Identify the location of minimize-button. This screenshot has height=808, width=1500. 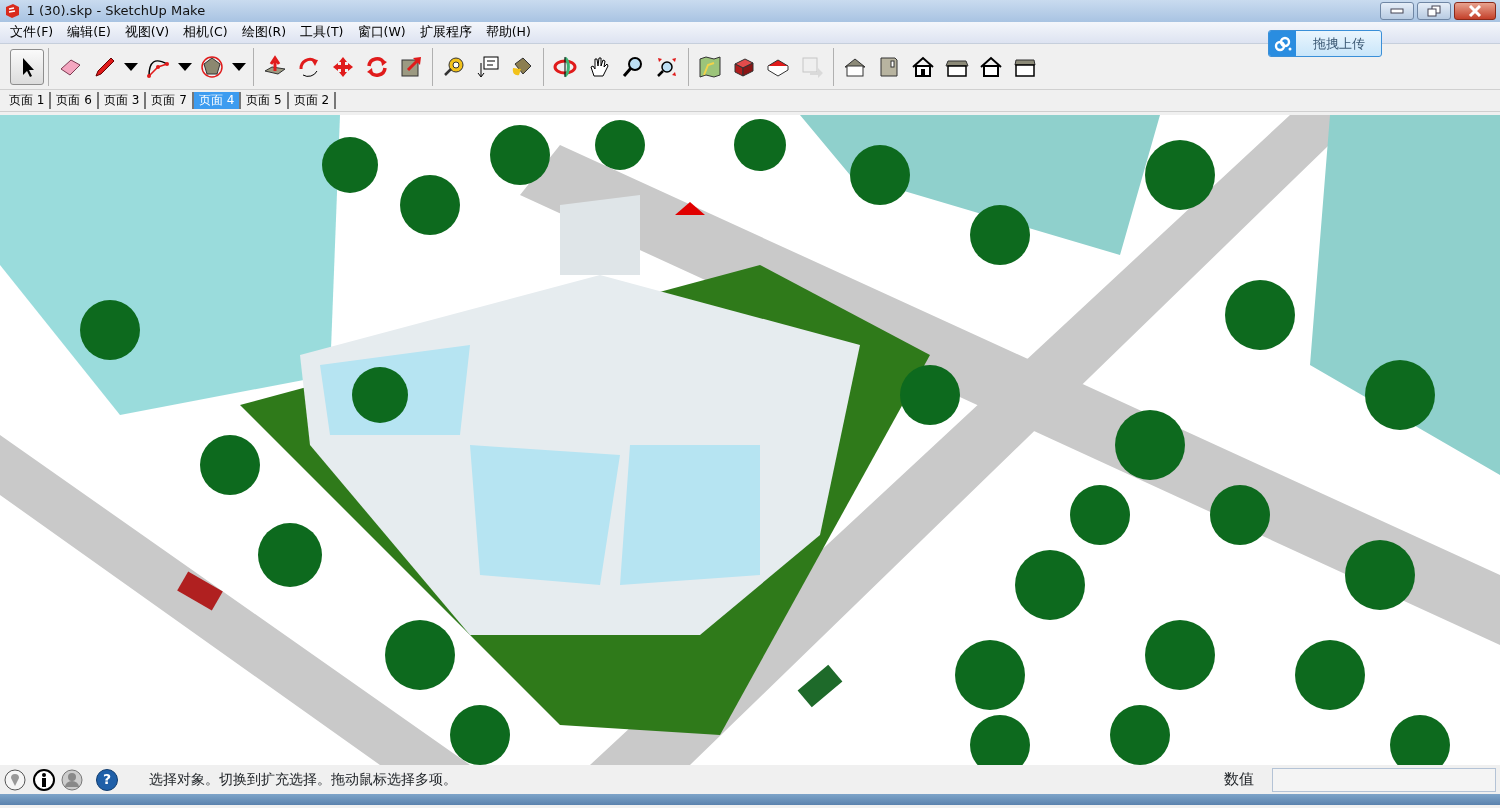
(1396, 11).